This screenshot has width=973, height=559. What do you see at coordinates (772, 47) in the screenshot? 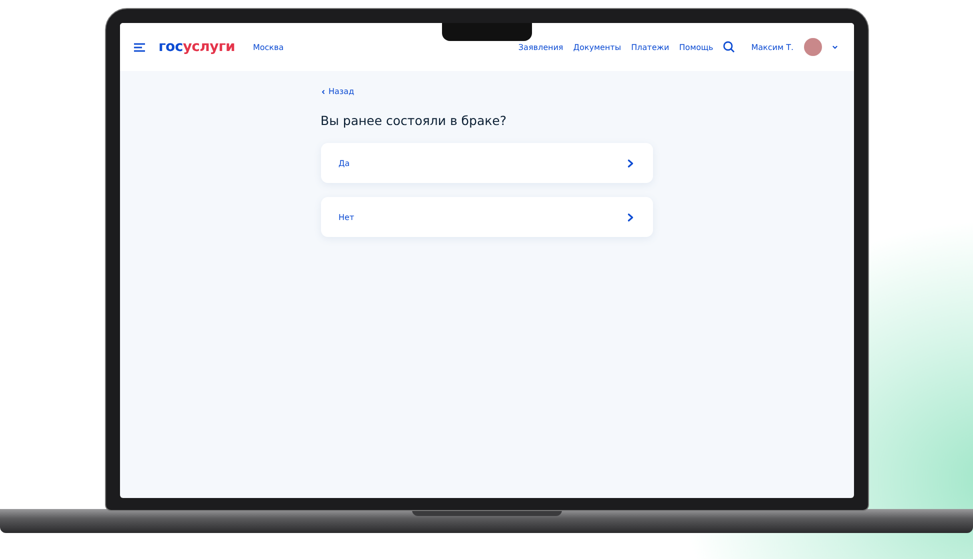
I see `user-name: Максим Т.` at bounding box center [772, 47].